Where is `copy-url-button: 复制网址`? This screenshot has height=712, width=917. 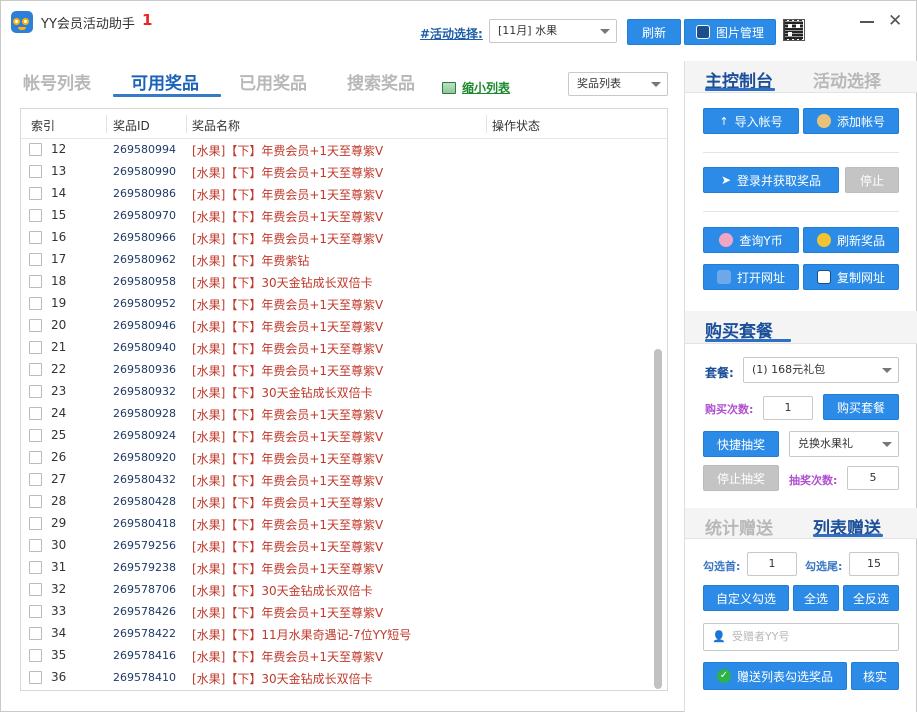
copy-url-button: 复制网址 is located at coordinates (851, 277).